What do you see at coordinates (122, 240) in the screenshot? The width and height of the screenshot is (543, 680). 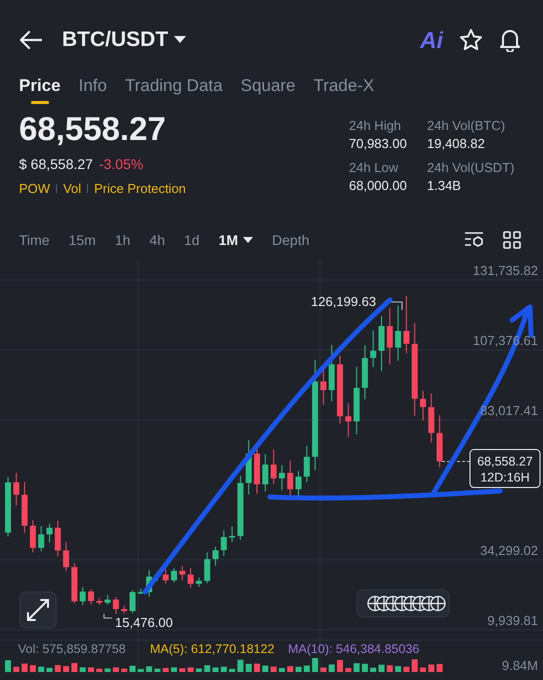 I see `interval-tab: 1h` at bounding box center [122, 240].